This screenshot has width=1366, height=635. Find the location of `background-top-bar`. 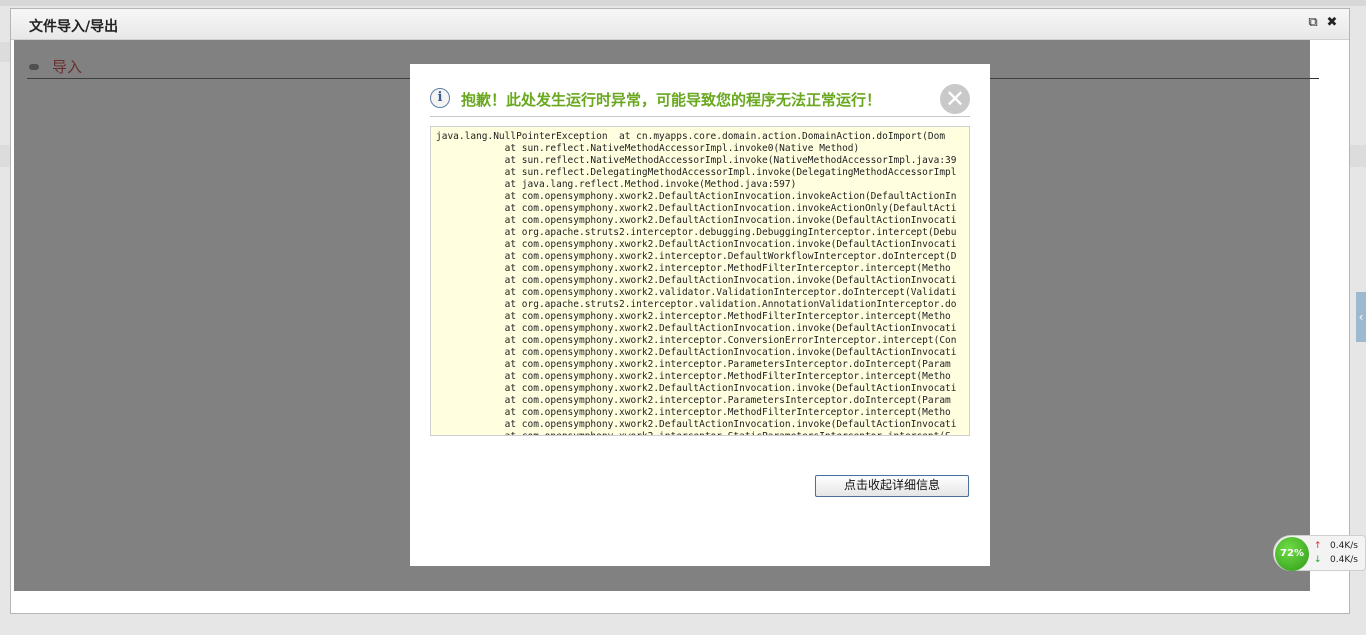

background-top-bar is located at coordinates (683, 3).